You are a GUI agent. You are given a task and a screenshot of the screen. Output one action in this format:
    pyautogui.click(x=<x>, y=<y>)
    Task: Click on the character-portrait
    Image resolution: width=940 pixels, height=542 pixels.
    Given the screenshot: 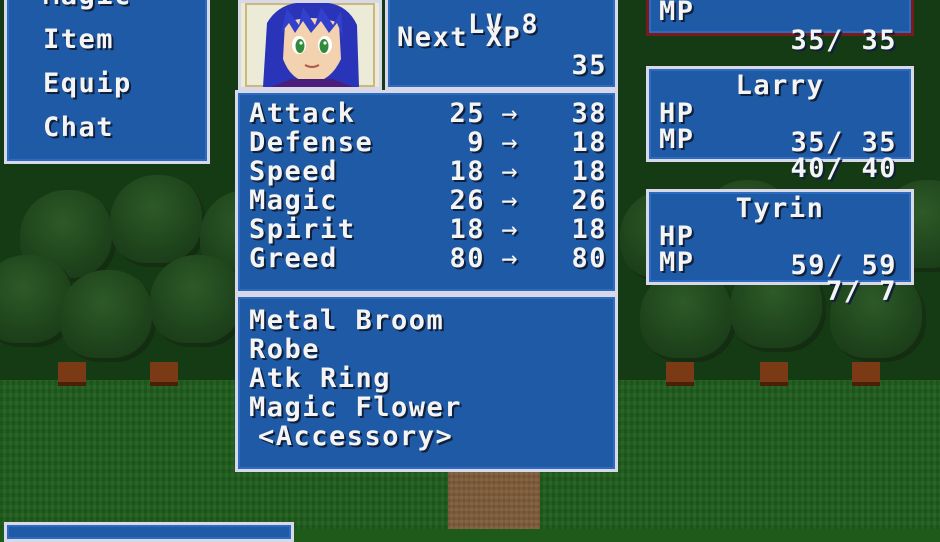 What is the action you would take?
    pyautogui.click(x=310, y=45)
    